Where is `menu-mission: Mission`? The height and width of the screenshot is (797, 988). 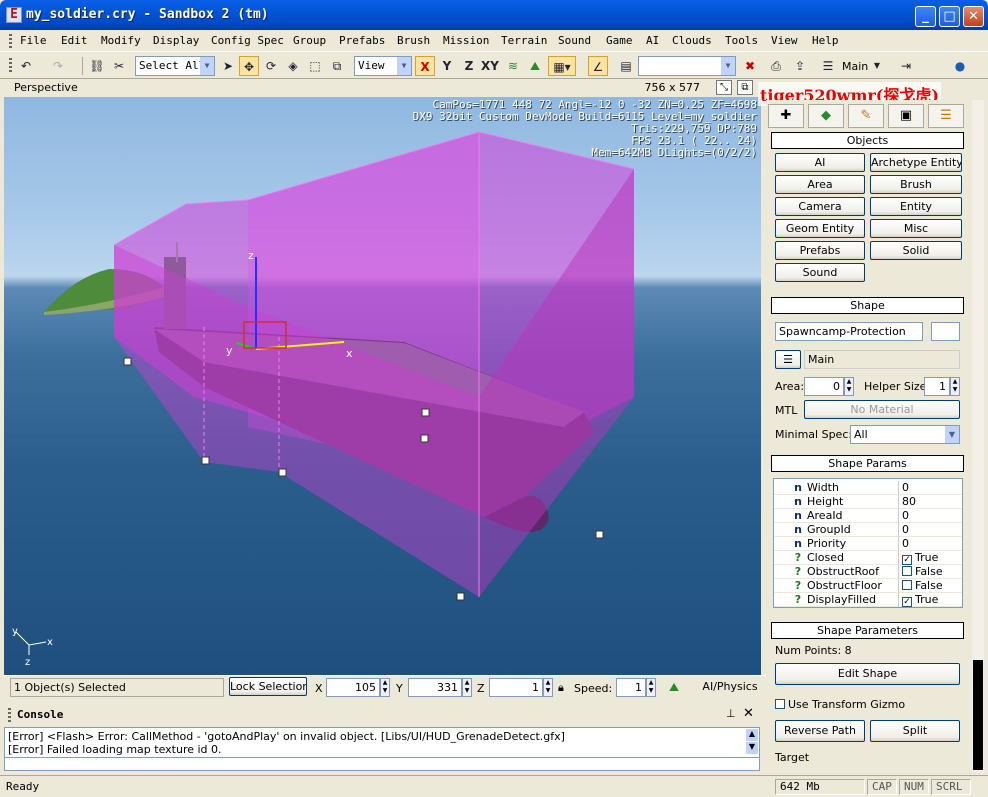
menu-mission: Mission is located at coordinates (466, 40).